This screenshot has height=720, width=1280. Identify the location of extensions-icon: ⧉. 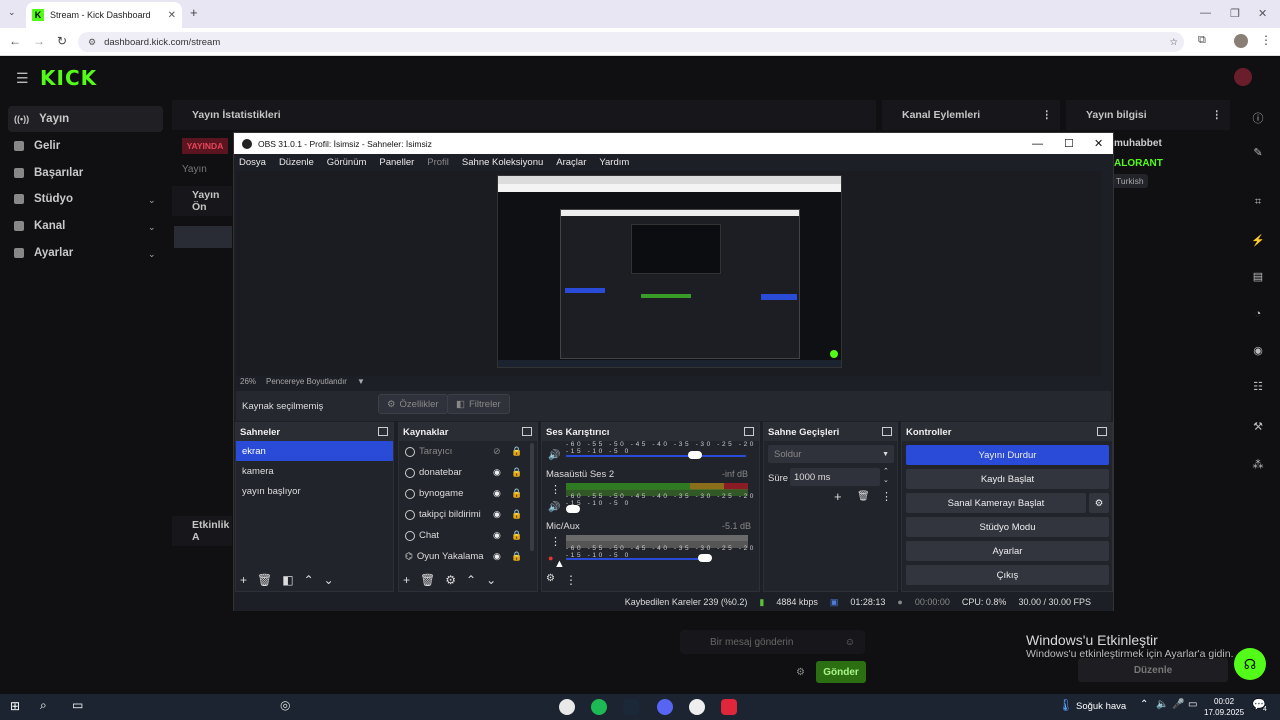
(1202, 40).